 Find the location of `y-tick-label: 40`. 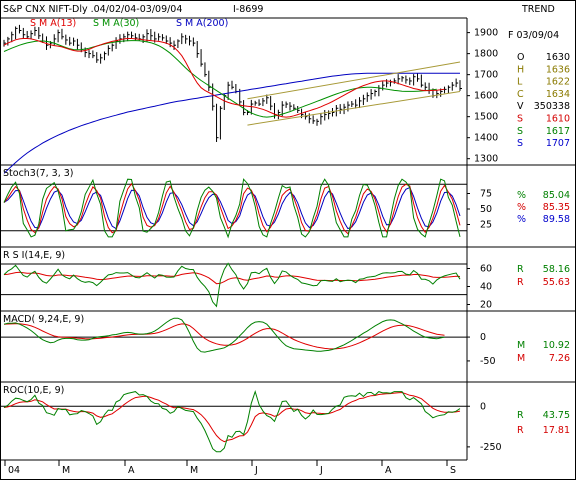

y-tick-label: 40 is located at coordinates (486, 287).